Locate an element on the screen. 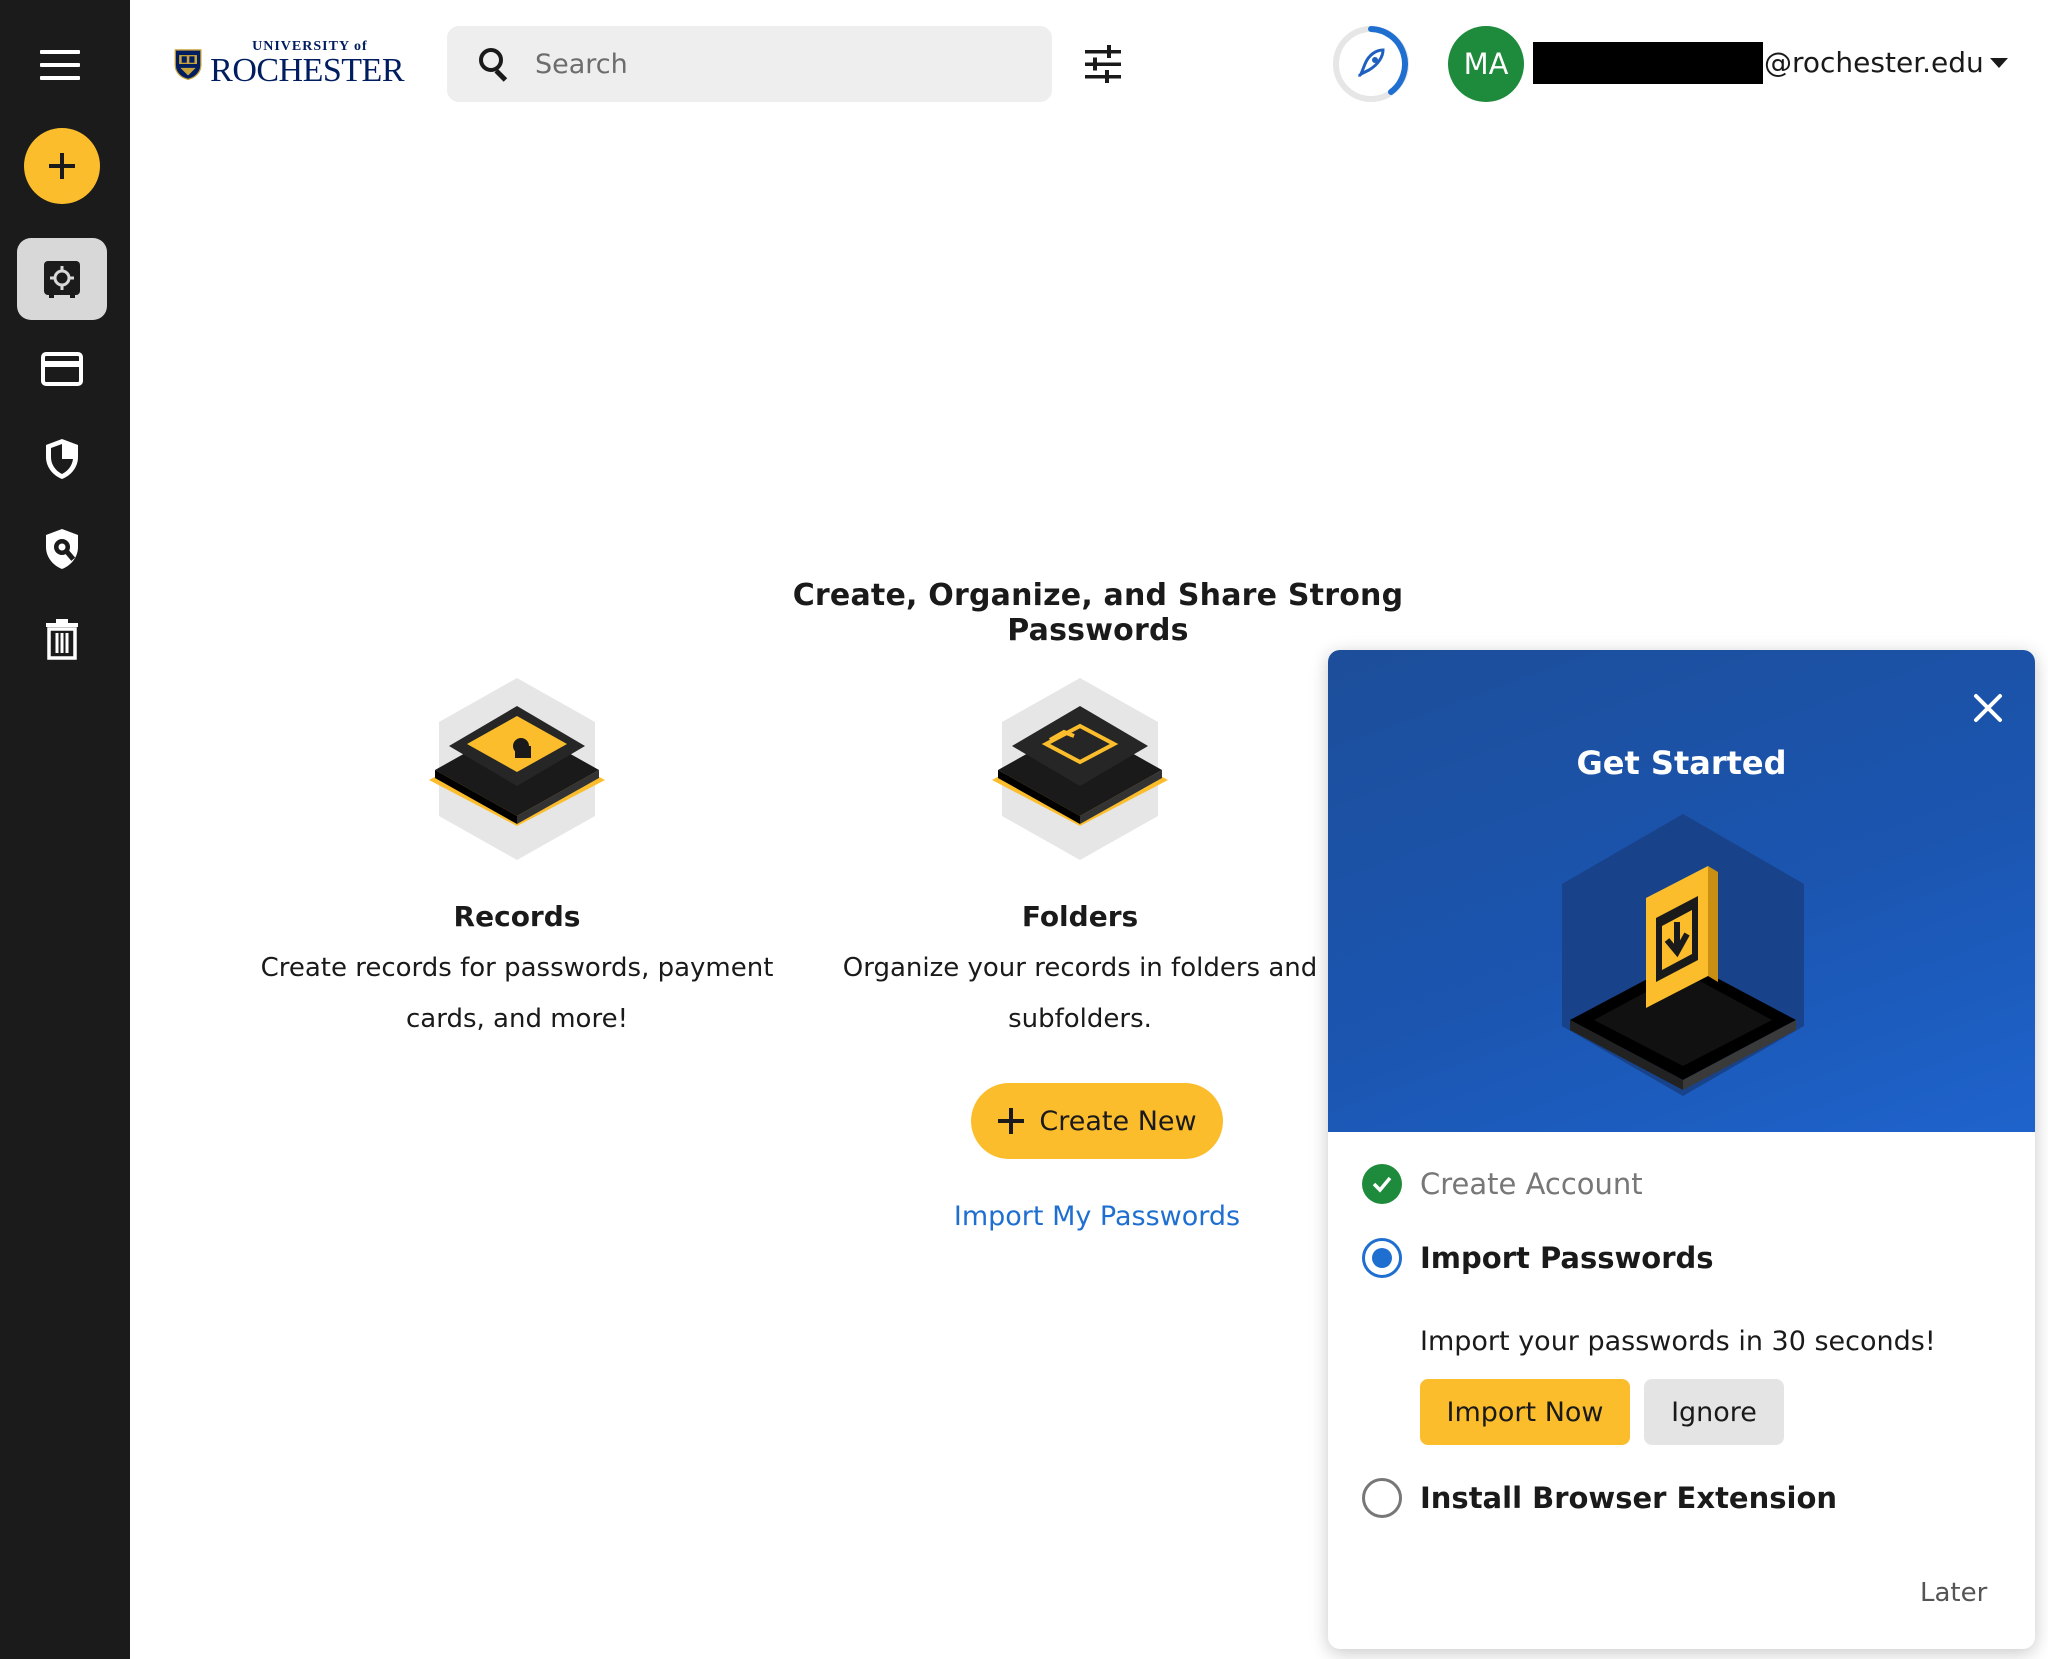  add-button is located at coordinates (62, 166).